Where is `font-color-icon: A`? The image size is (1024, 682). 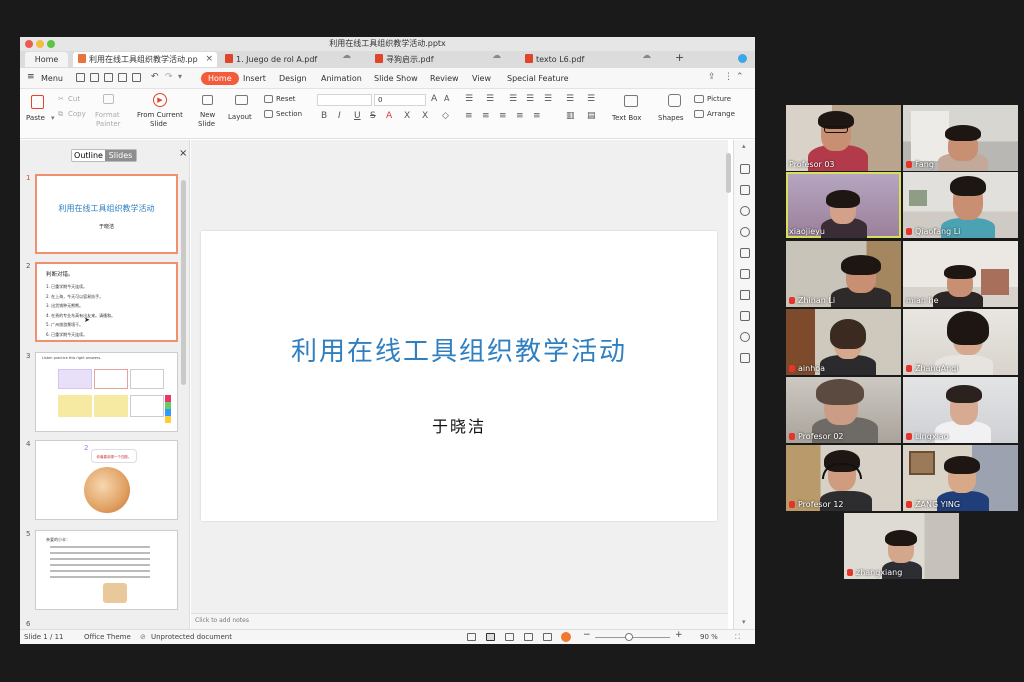
font-color-icon: A is located at coordinates (389, 116).